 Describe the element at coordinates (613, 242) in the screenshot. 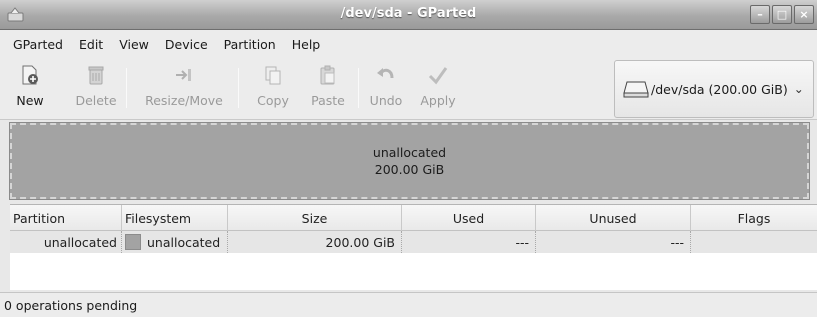

I see `cell-unused: ---` at that location.